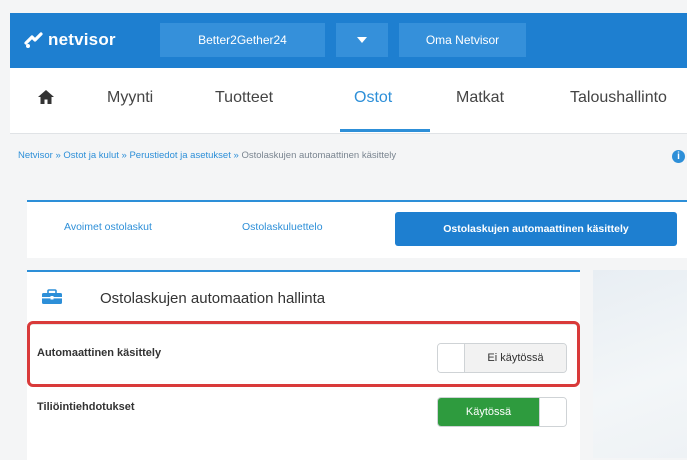 The width and height of the screenshot is (687, 460). I want to click on toggle-knob, so click(552, 412).